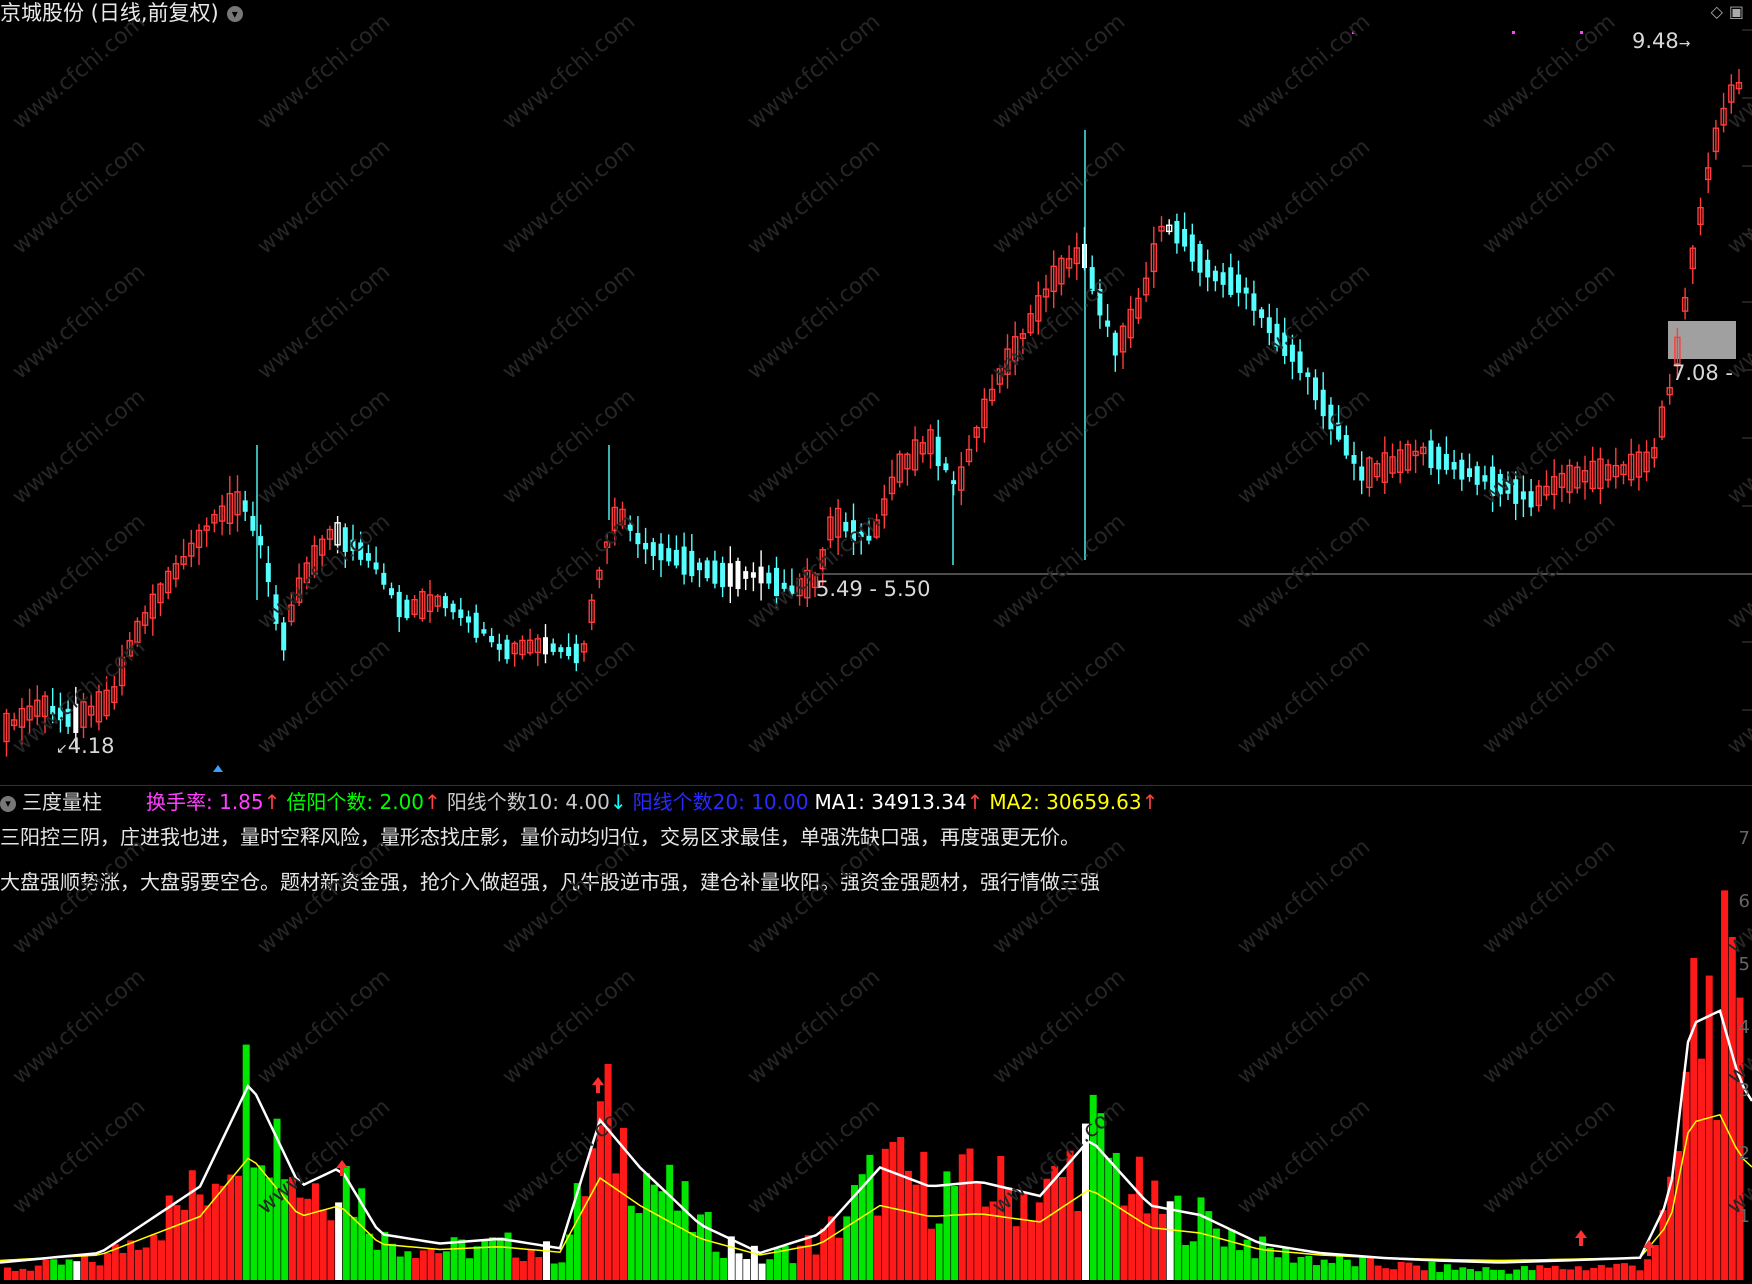  What do you see at coordinates (1744, 901) in the screenshot?
I see `scale-label: 6` at bounding box center [1744, 901].